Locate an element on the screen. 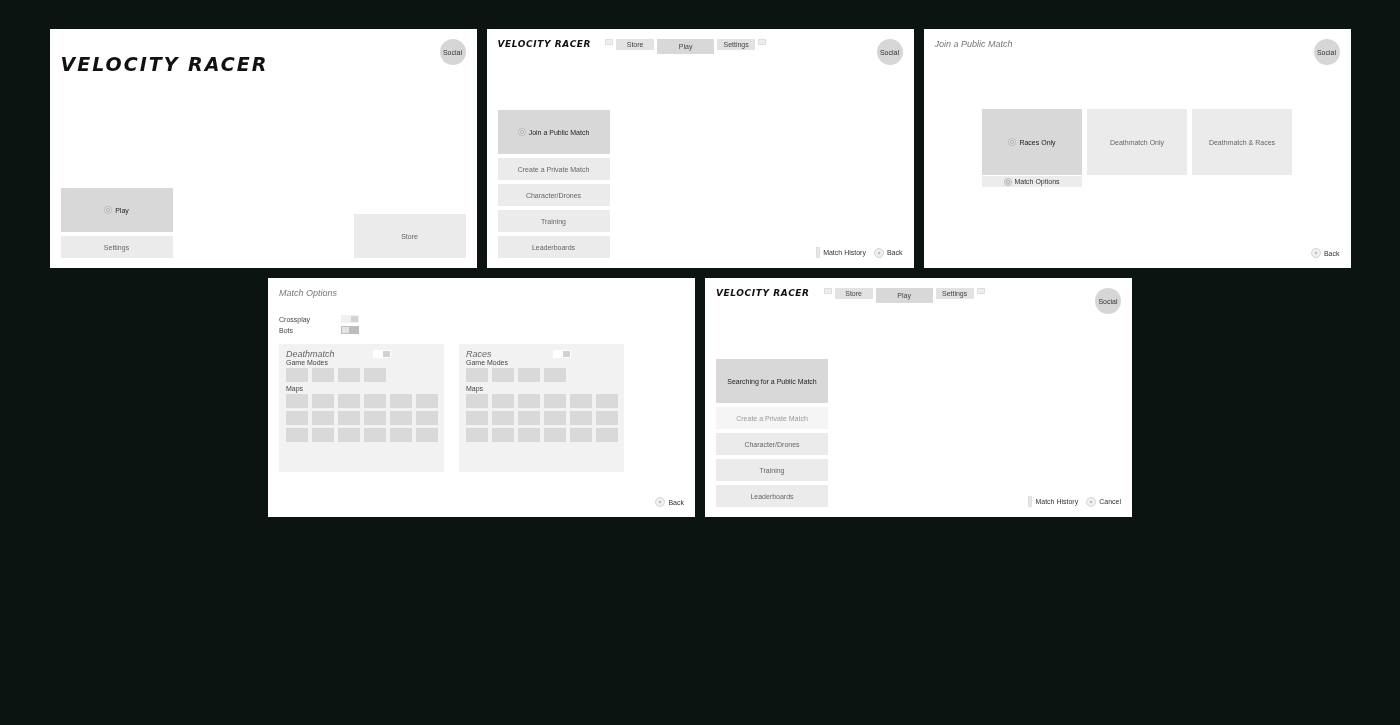 The width and height of the screenshot is (1400, 725). panel-title: Deathmatch is located at coordinates (310, 354).